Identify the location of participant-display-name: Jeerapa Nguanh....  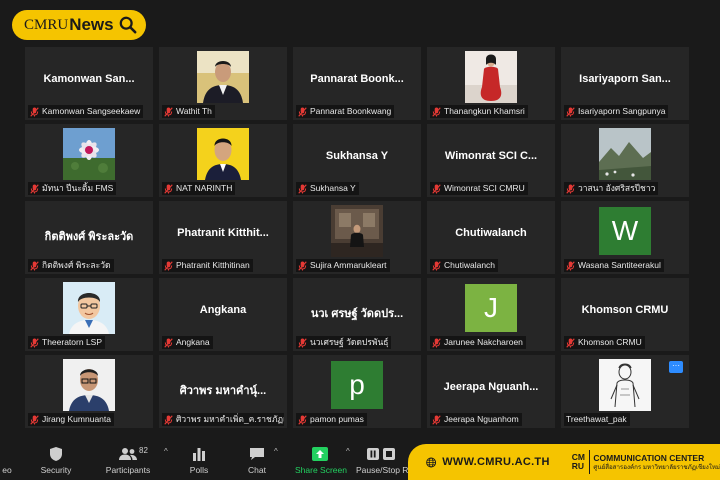
(491, 387).